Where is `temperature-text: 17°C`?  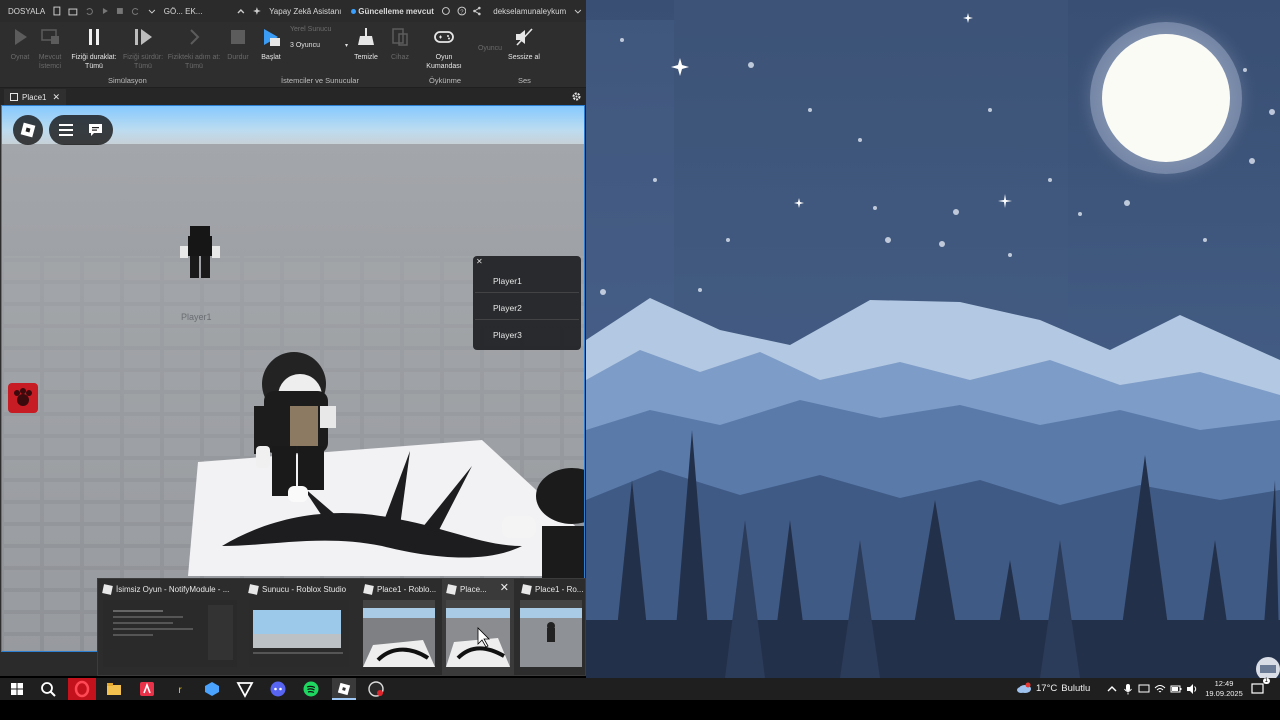 temperature-text: 17°C is located at coordinates (1047, 688).